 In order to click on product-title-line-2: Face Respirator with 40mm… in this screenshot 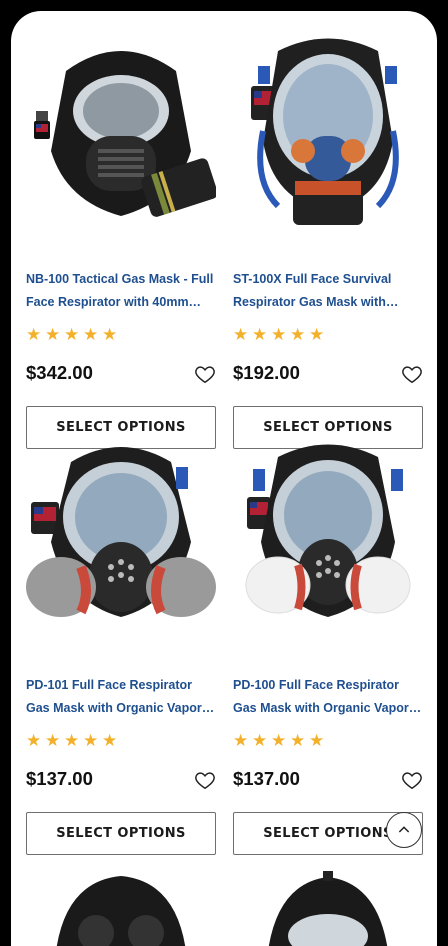, I will do `click(121, 302)`.